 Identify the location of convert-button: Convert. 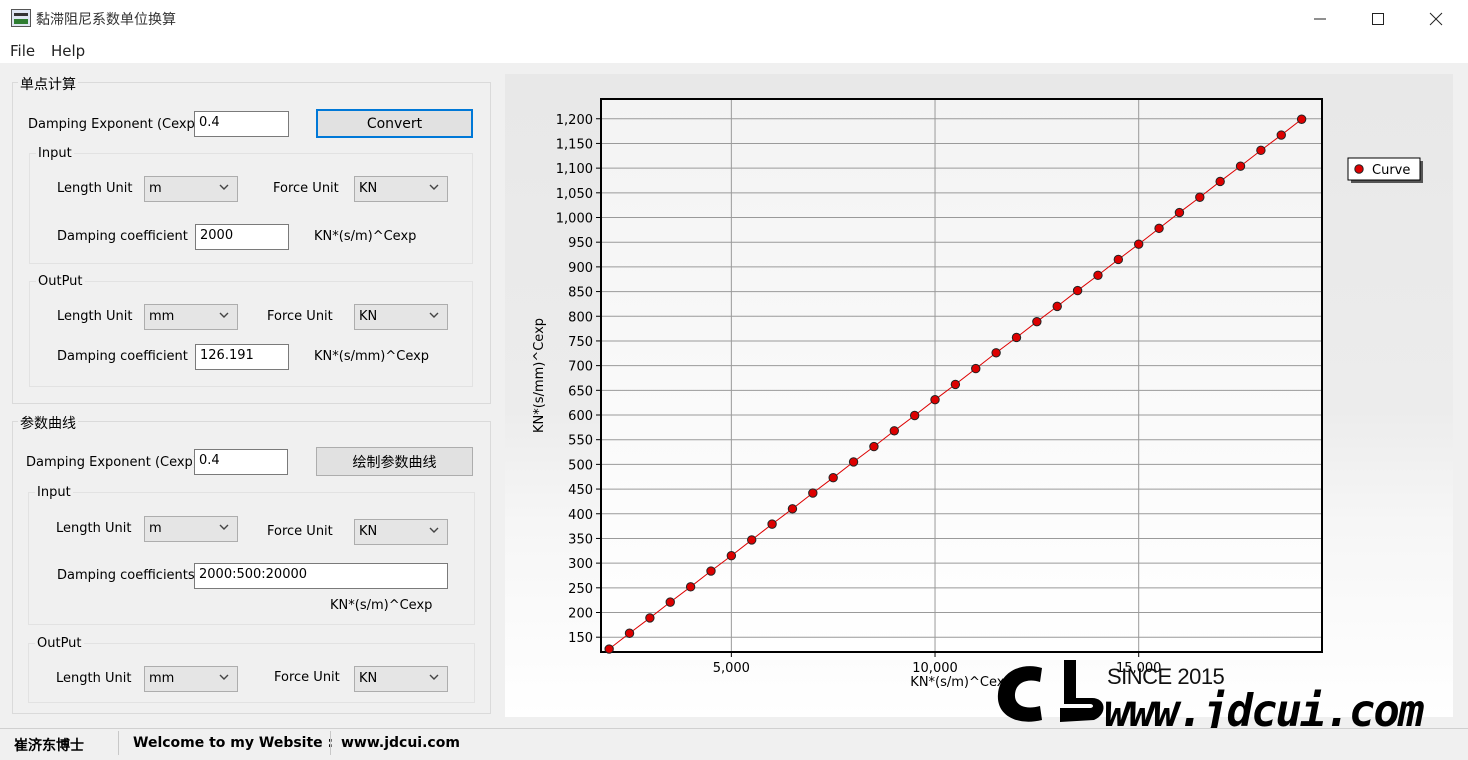
(394, 123).